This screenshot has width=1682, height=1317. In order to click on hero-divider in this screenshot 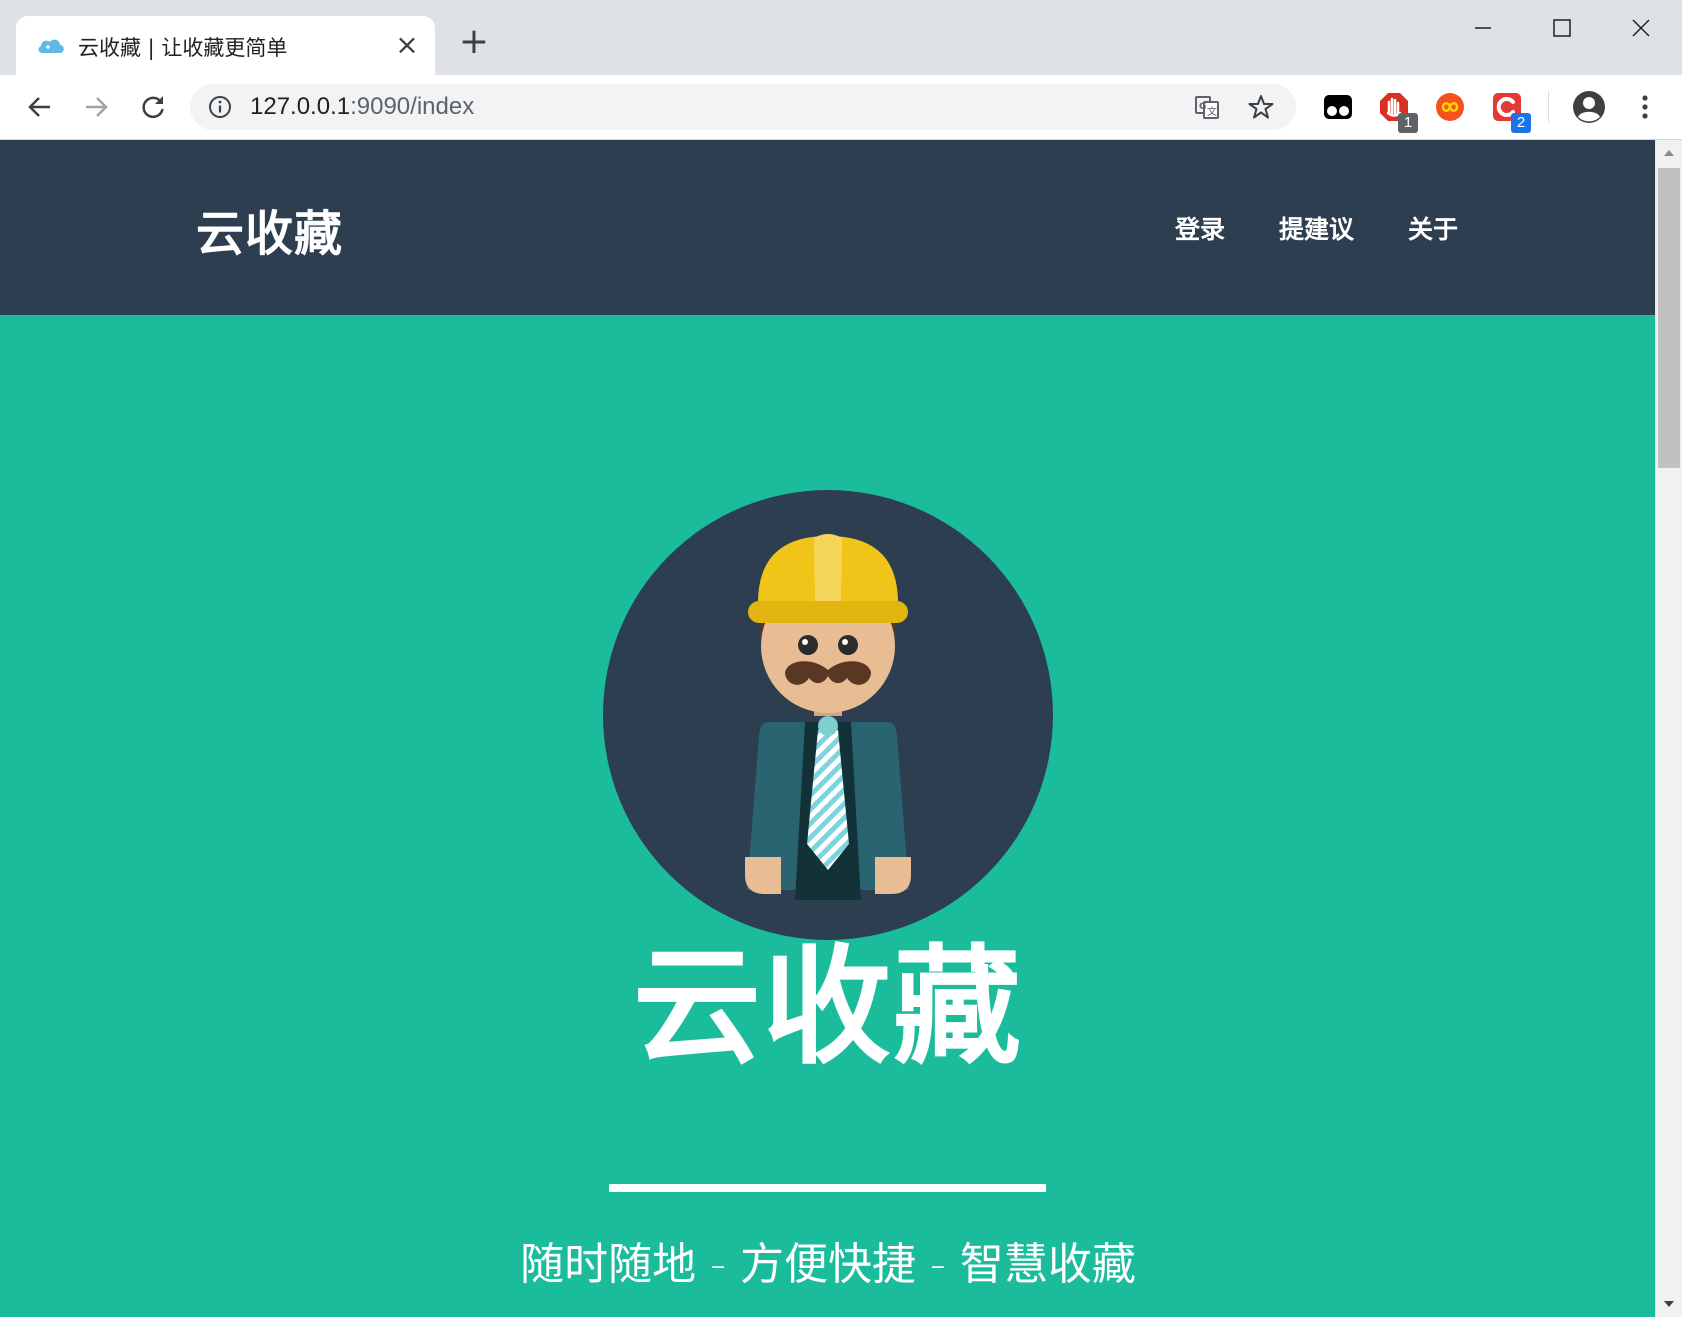, I will do `click(827, 1188)`.